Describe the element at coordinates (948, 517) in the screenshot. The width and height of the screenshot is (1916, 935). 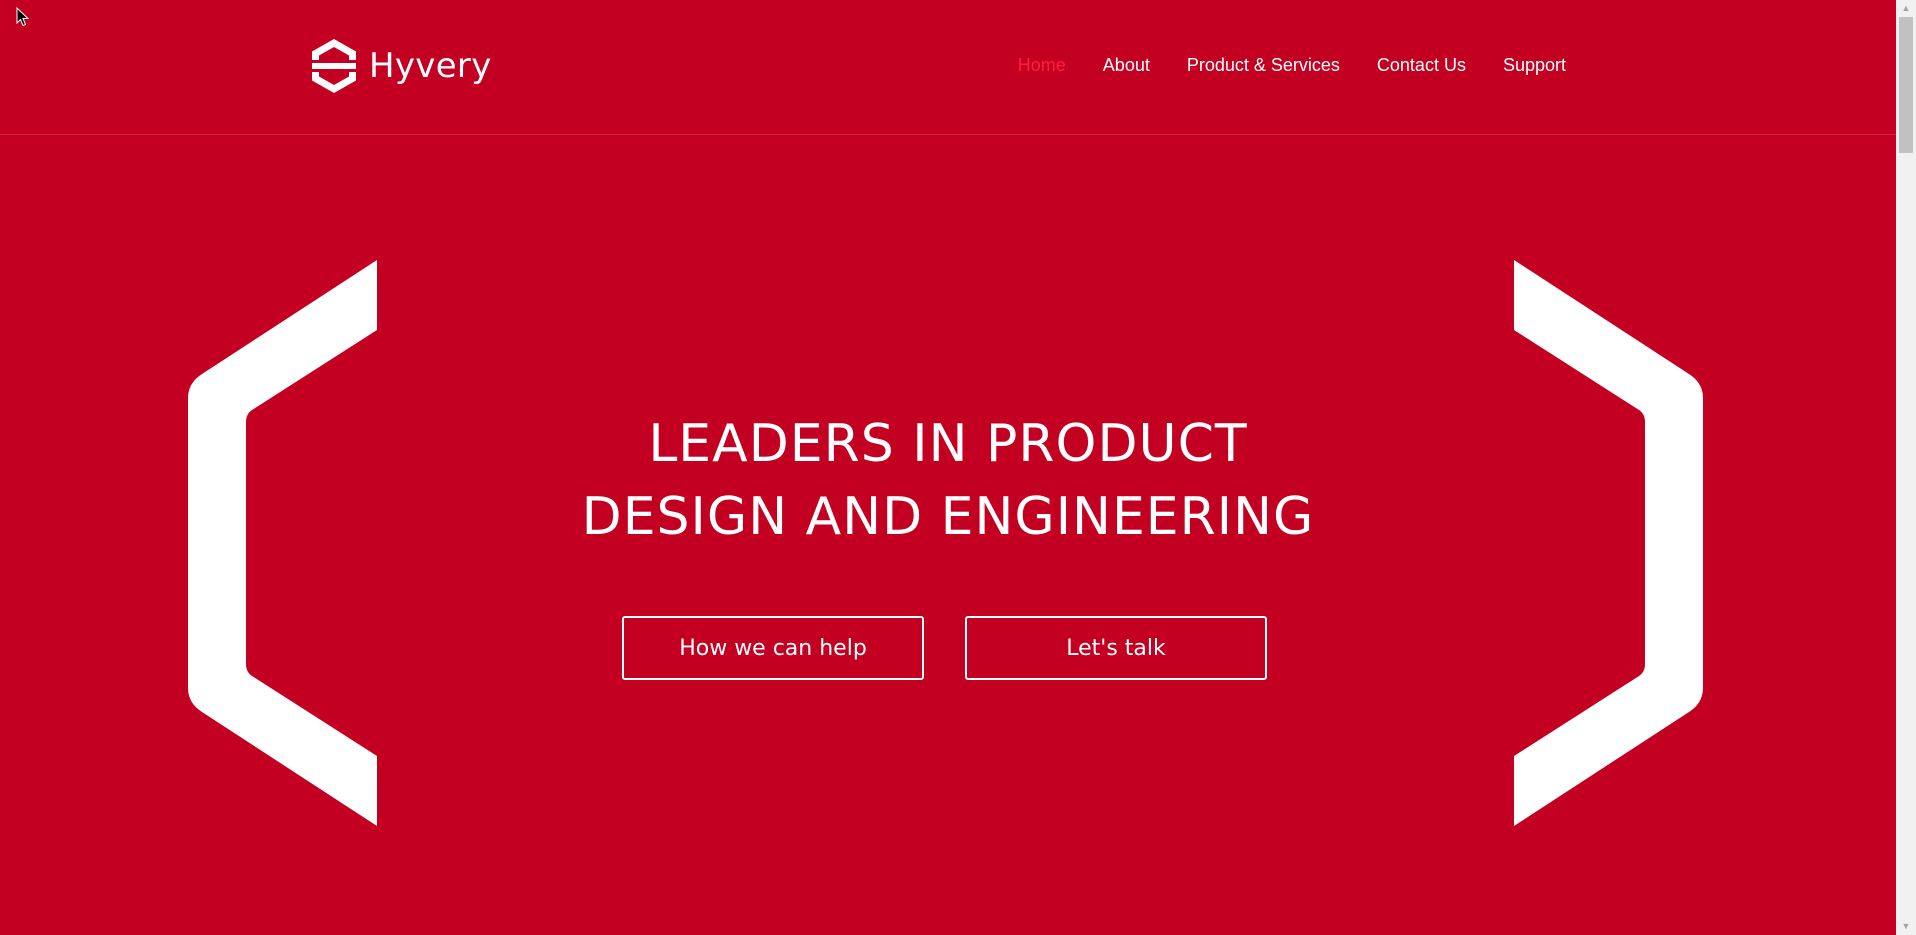
I see `hero-title-line-2: DESIGN AND ENGINEERING` at that location.